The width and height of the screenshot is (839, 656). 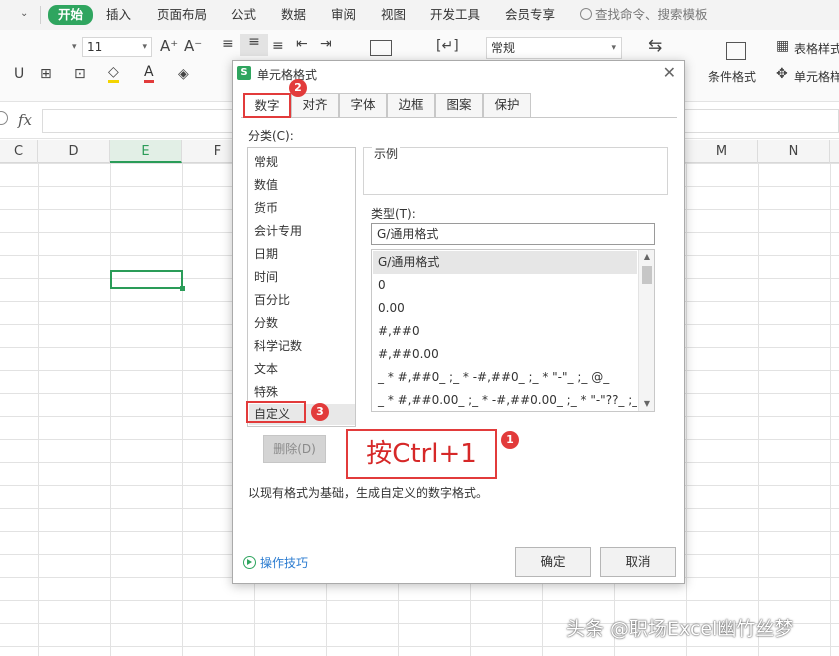 I want to click on tab-divider, so click(x=459, y=117).